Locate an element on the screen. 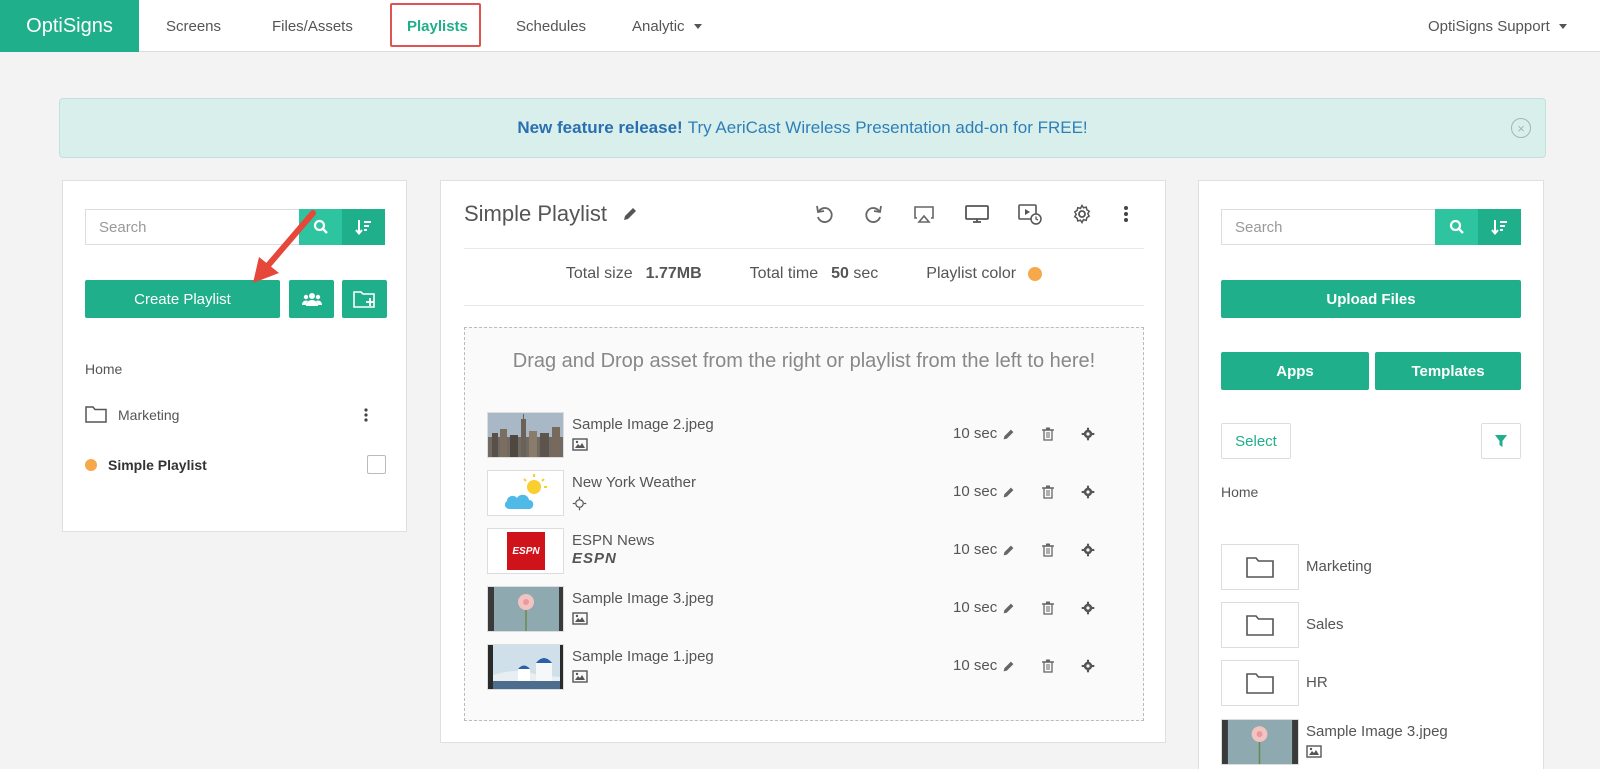  users-icon is located at coordinates (311, 299).